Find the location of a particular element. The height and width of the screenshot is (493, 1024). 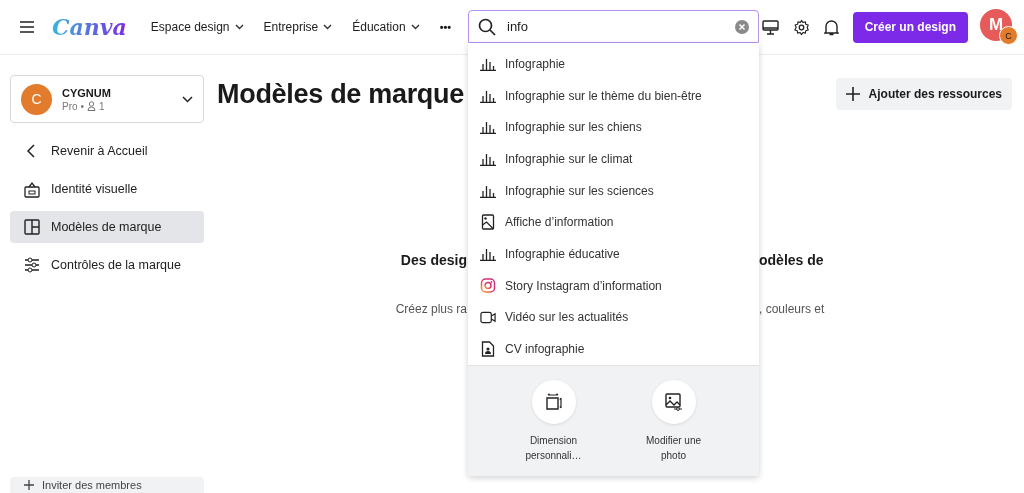

empty-state-heading: odèles de is located at coordinates (791, 260).